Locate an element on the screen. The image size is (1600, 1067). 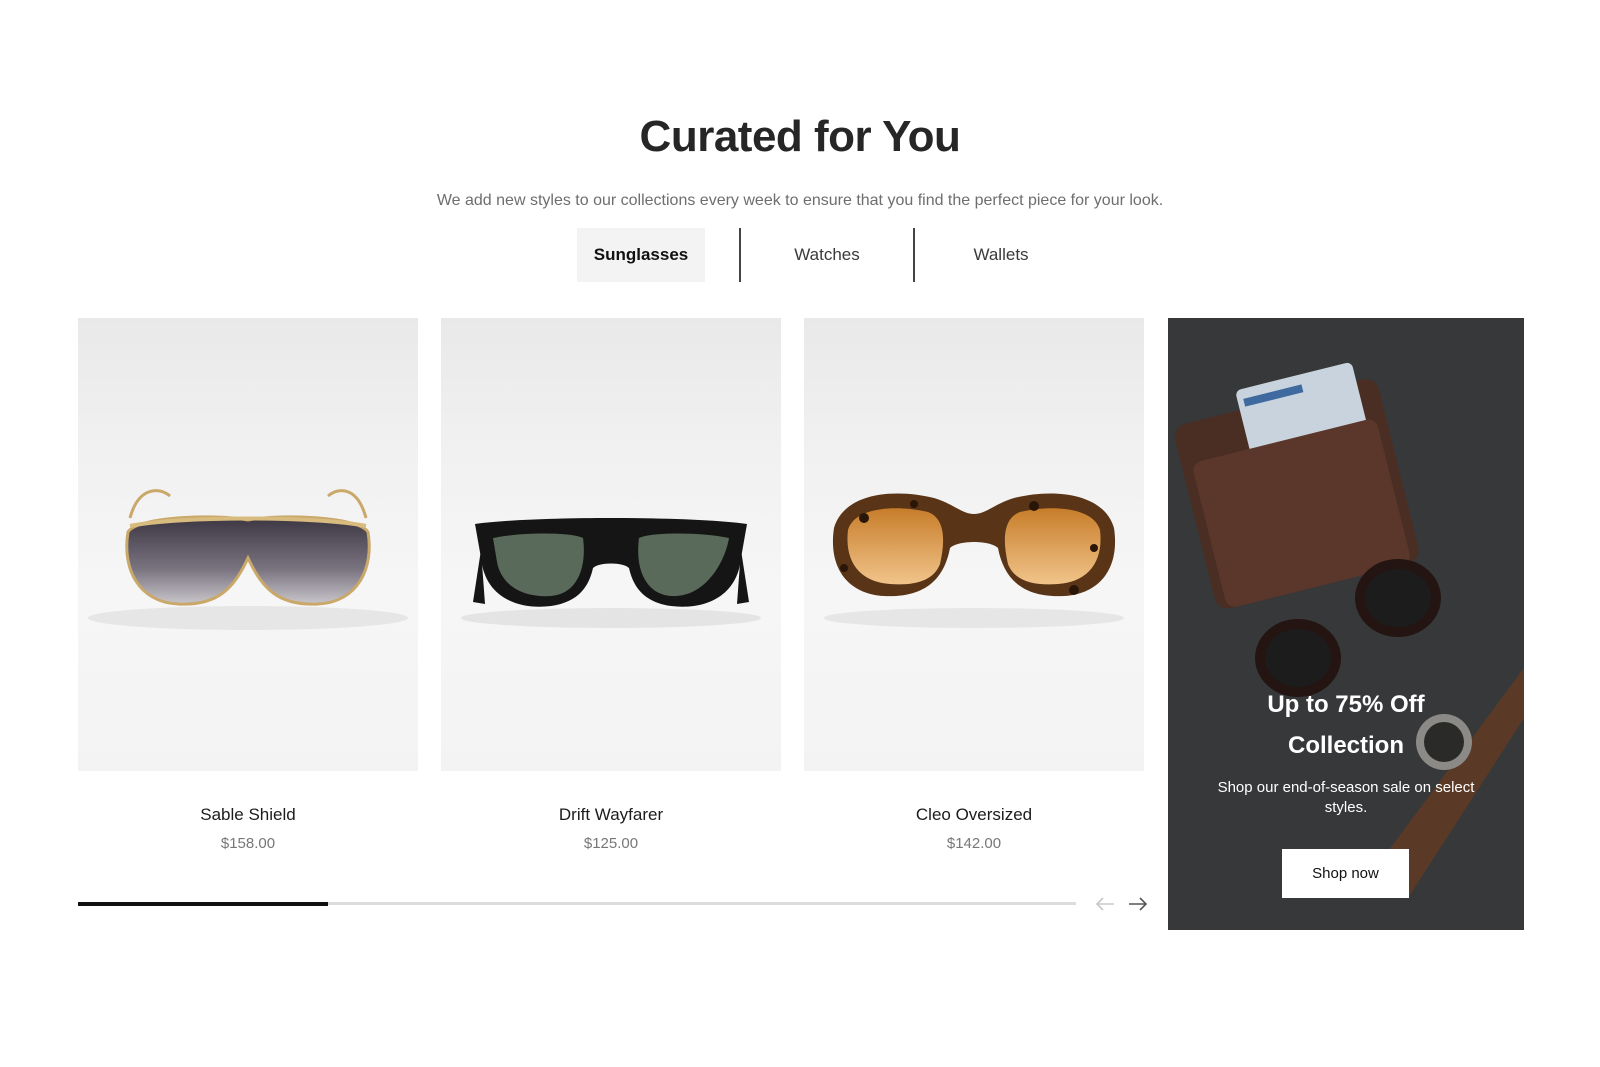
aviator-sunglasses-image is located at coordinates (248, 559).